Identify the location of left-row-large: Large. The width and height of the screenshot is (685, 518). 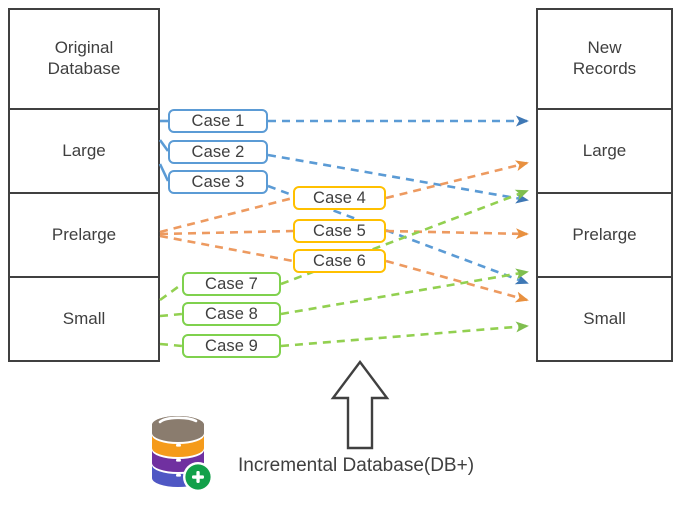
(84, 150).